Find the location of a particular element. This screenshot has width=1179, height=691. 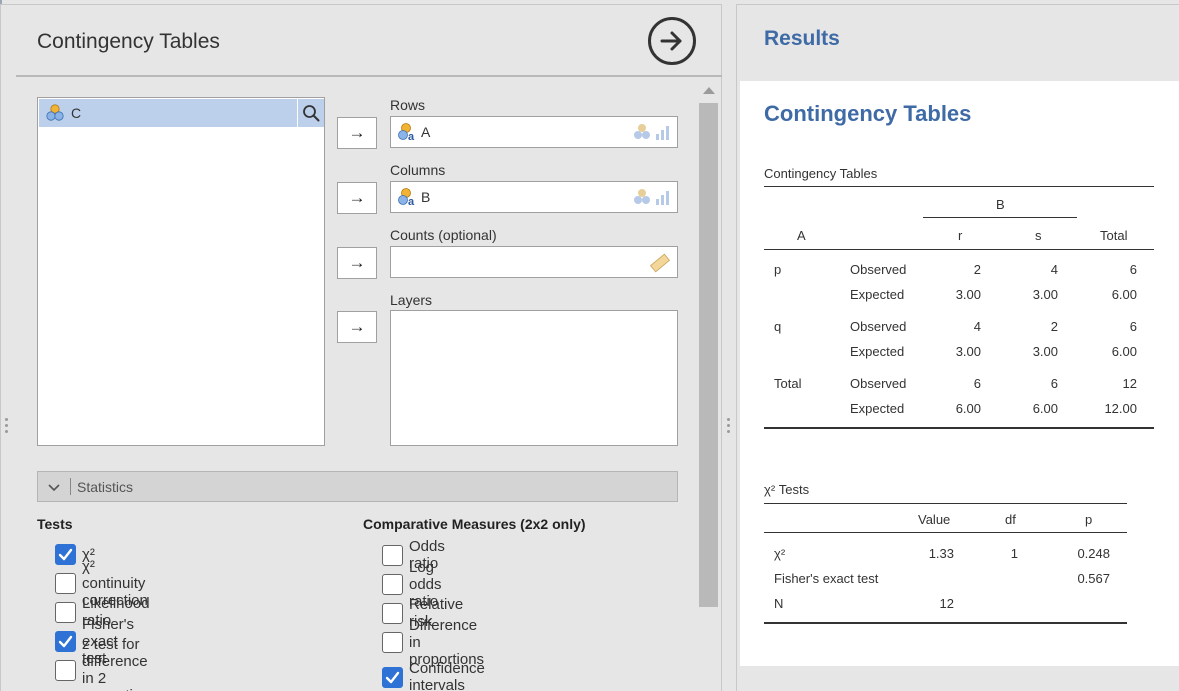

comparative-option: Log odds ratio is located at coordinates (412, 584).